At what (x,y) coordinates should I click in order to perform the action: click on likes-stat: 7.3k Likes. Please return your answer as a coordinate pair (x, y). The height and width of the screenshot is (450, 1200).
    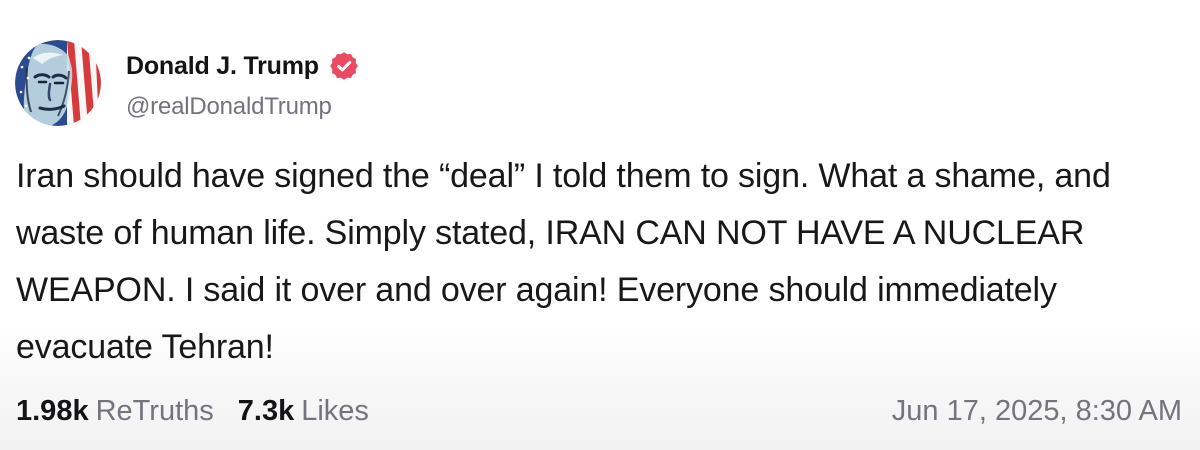
    Looking at the image, I should click on (303, 411).